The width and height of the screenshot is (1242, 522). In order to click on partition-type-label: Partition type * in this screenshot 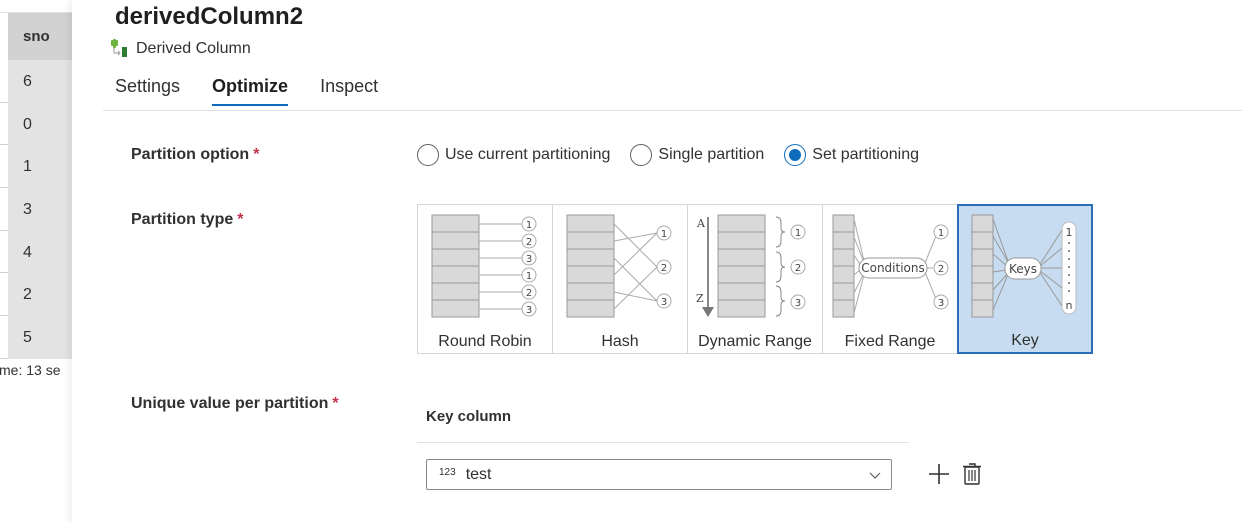, I will do `click(187, 220)`.